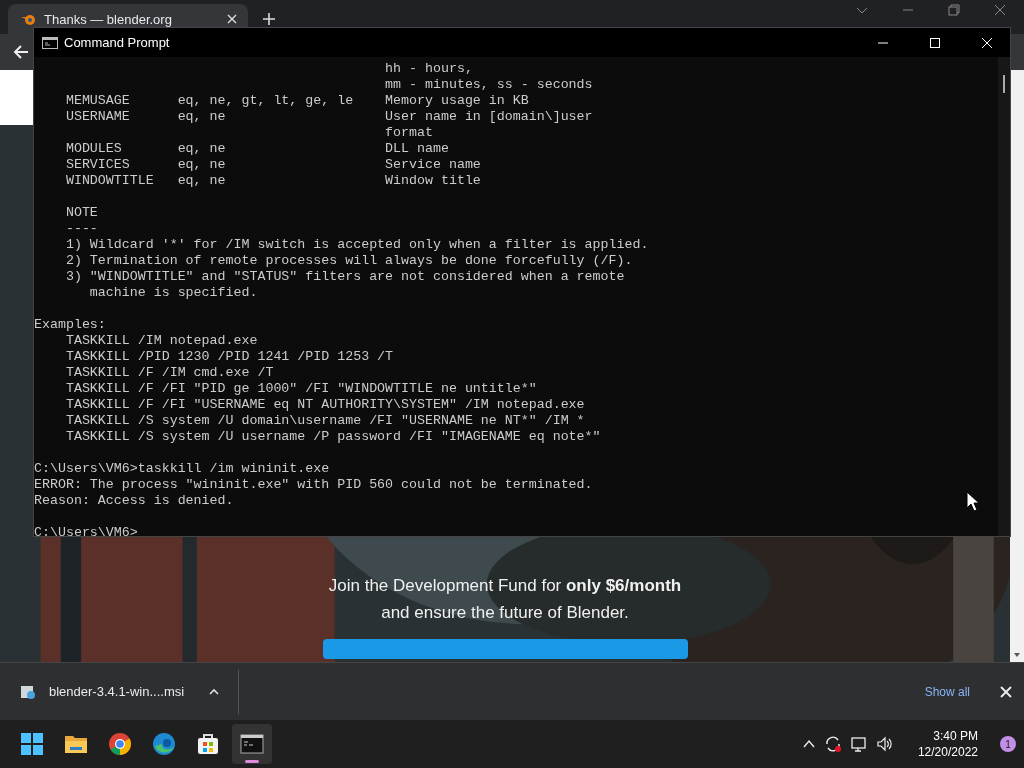  What do you see at coordinates (21, 52) in the screenshot?
I see `back-arrow-icon` at bounding box center [21, 52].